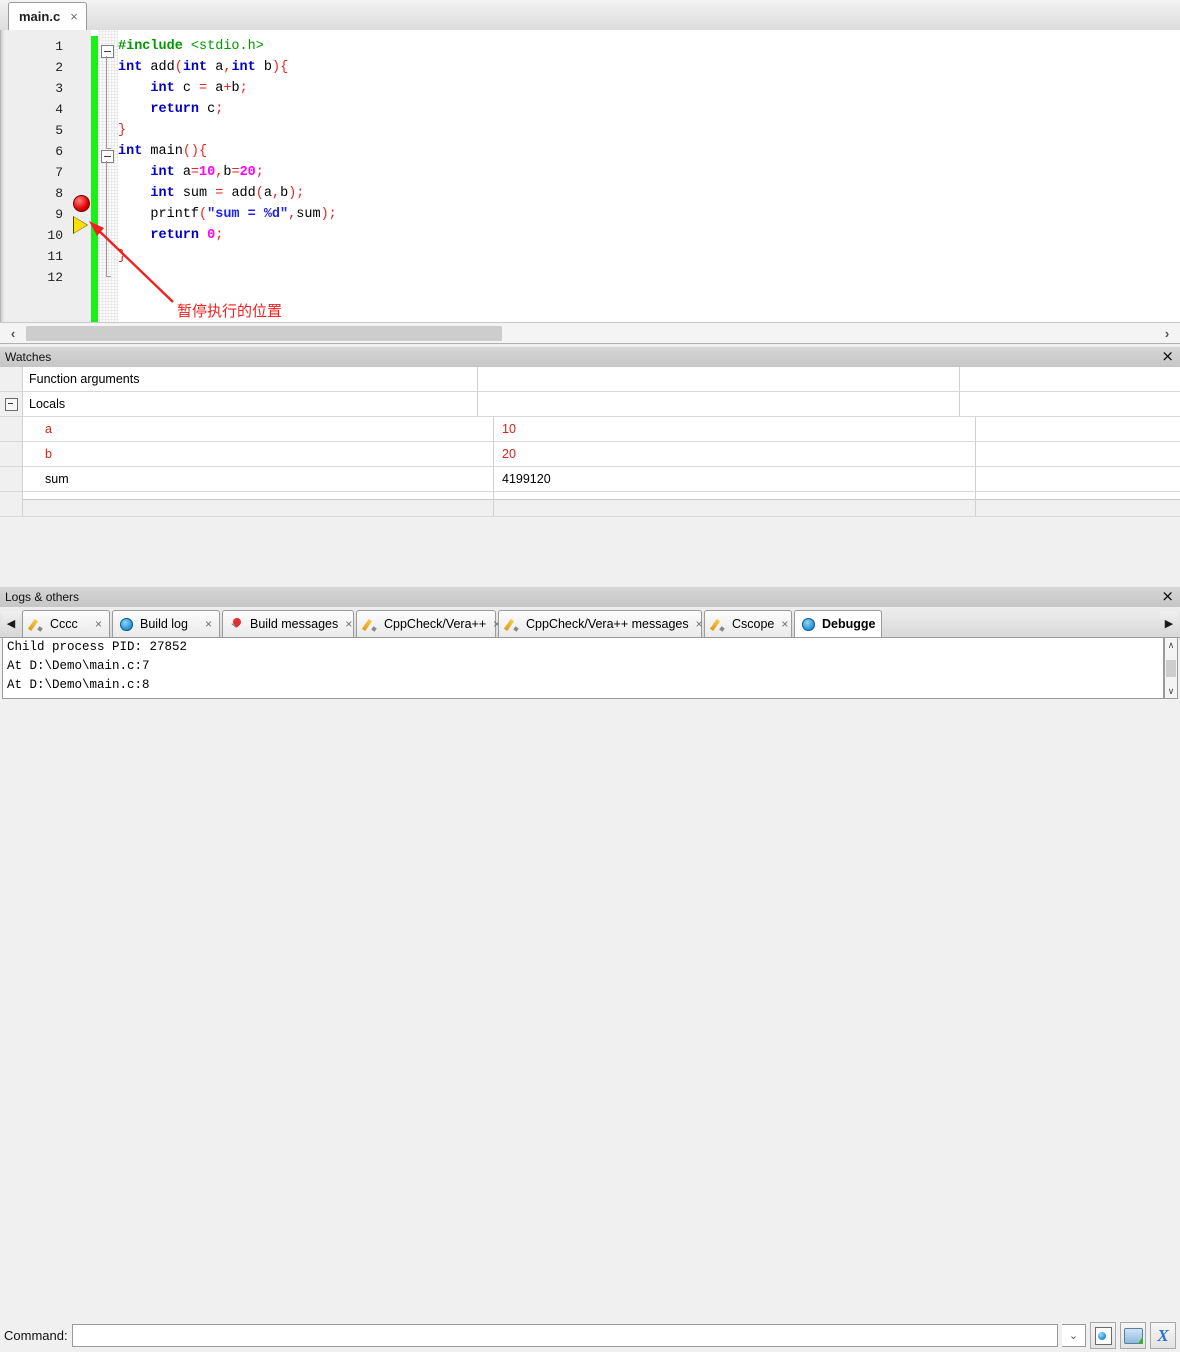  I want to click on blue-x-icon: X, so click(1163, 1335).